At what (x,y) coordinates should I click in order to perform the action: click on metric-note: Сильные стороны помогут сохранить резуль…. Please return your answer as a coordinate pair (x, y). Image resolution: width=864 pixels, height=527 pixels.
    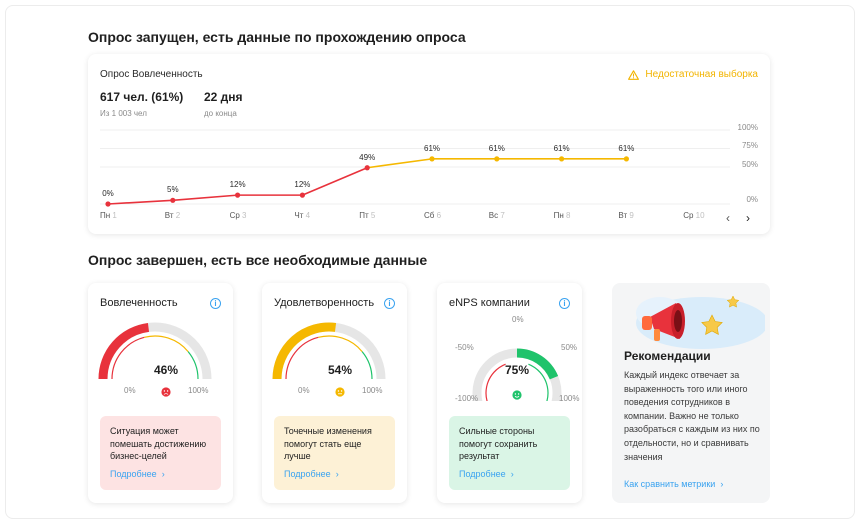
    Looking at the image, I should click on (509, 453).